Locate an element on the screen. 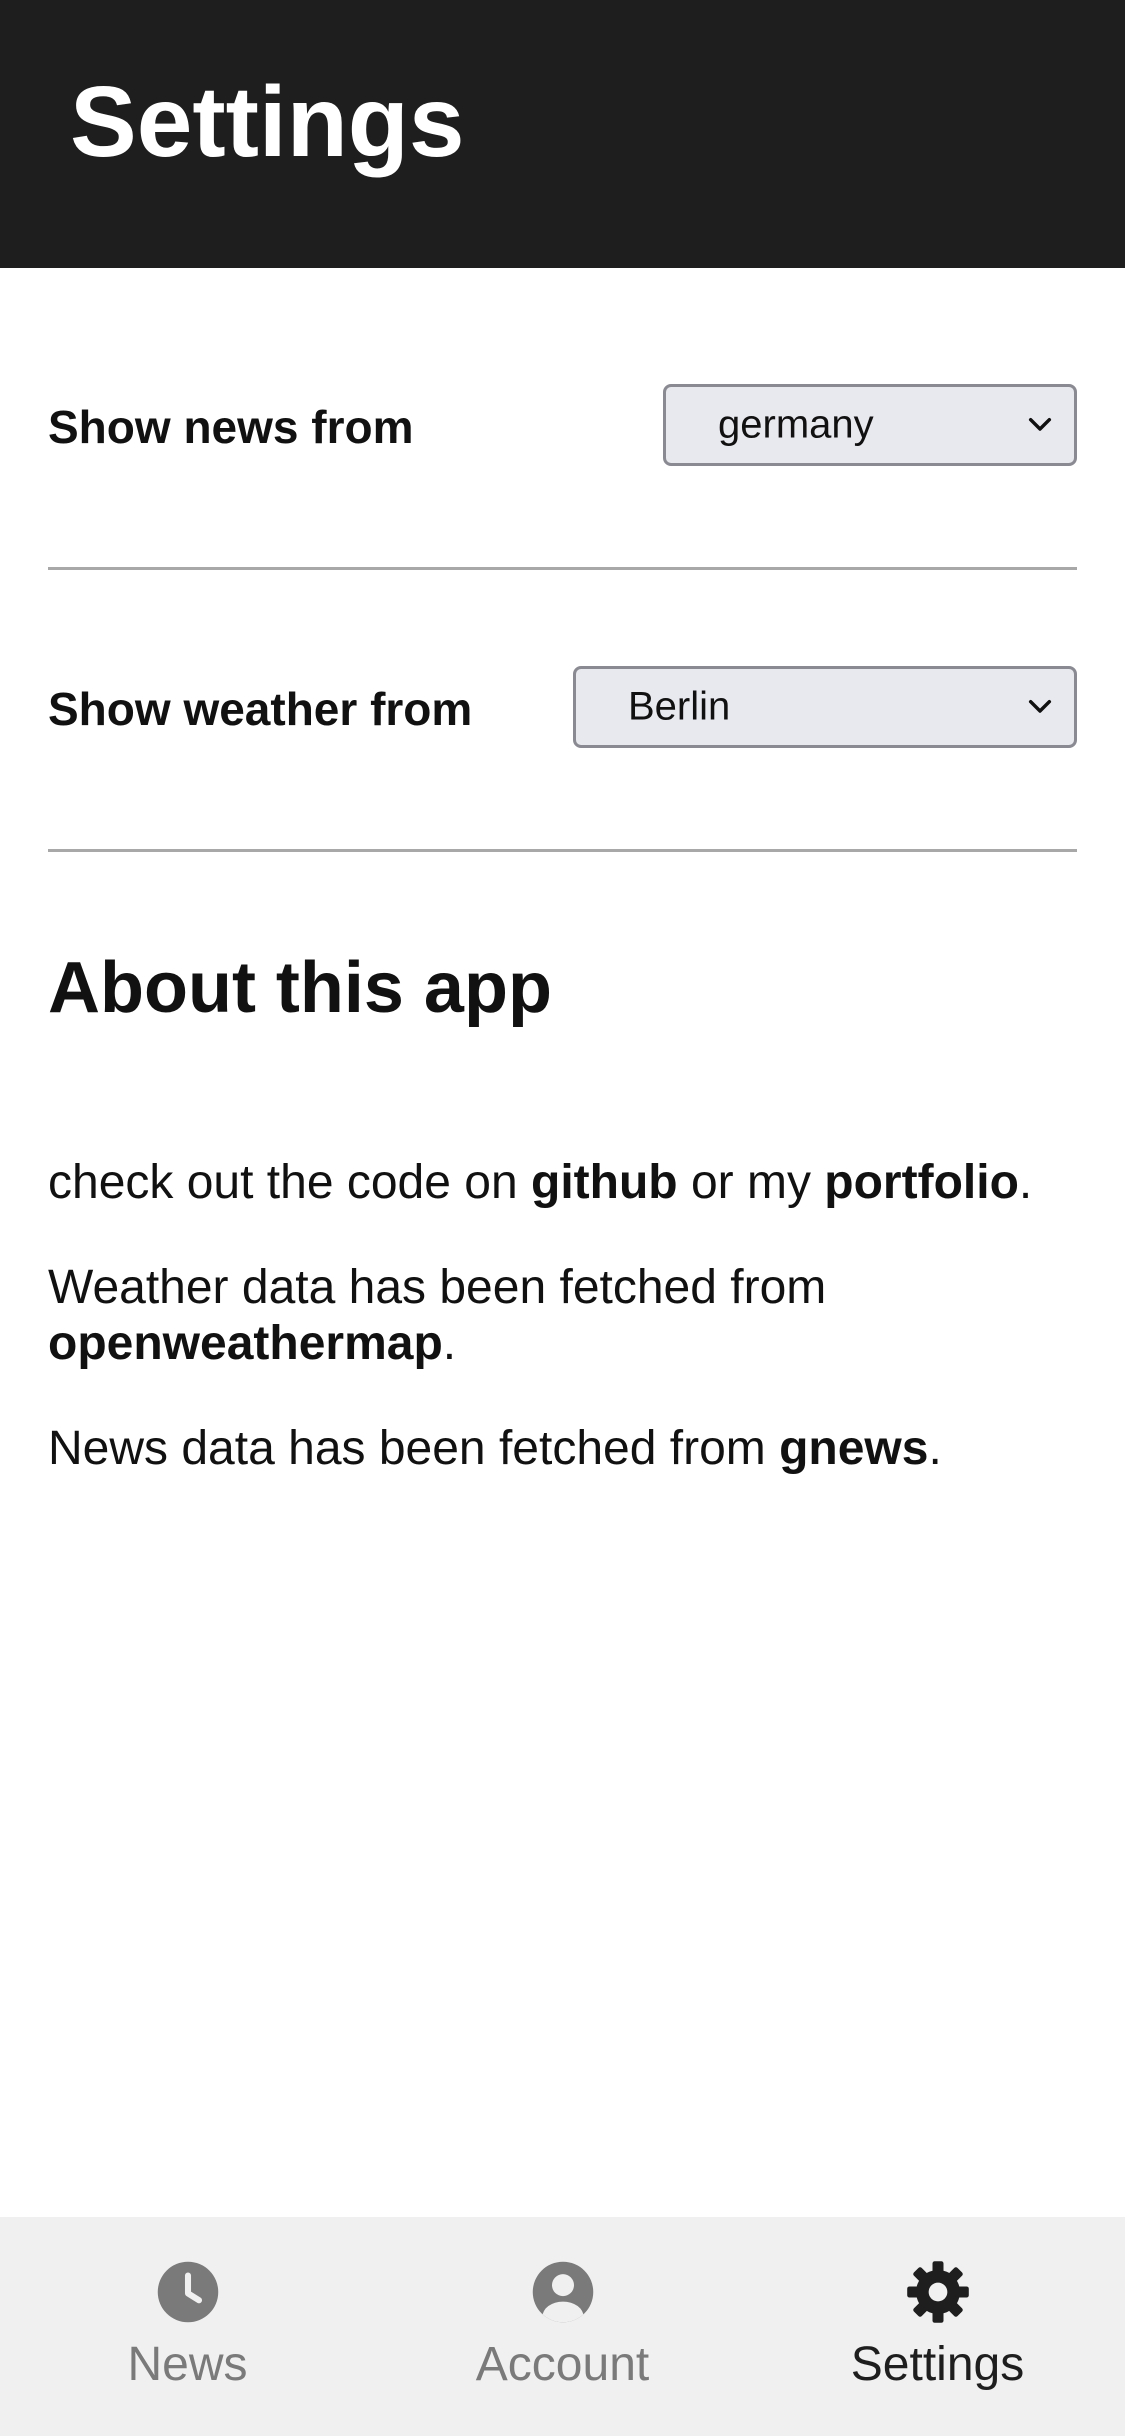 The width and height of the screenshot is (1125, 2436). news-setting-label: Show news from is located at coordinates (231, 427).